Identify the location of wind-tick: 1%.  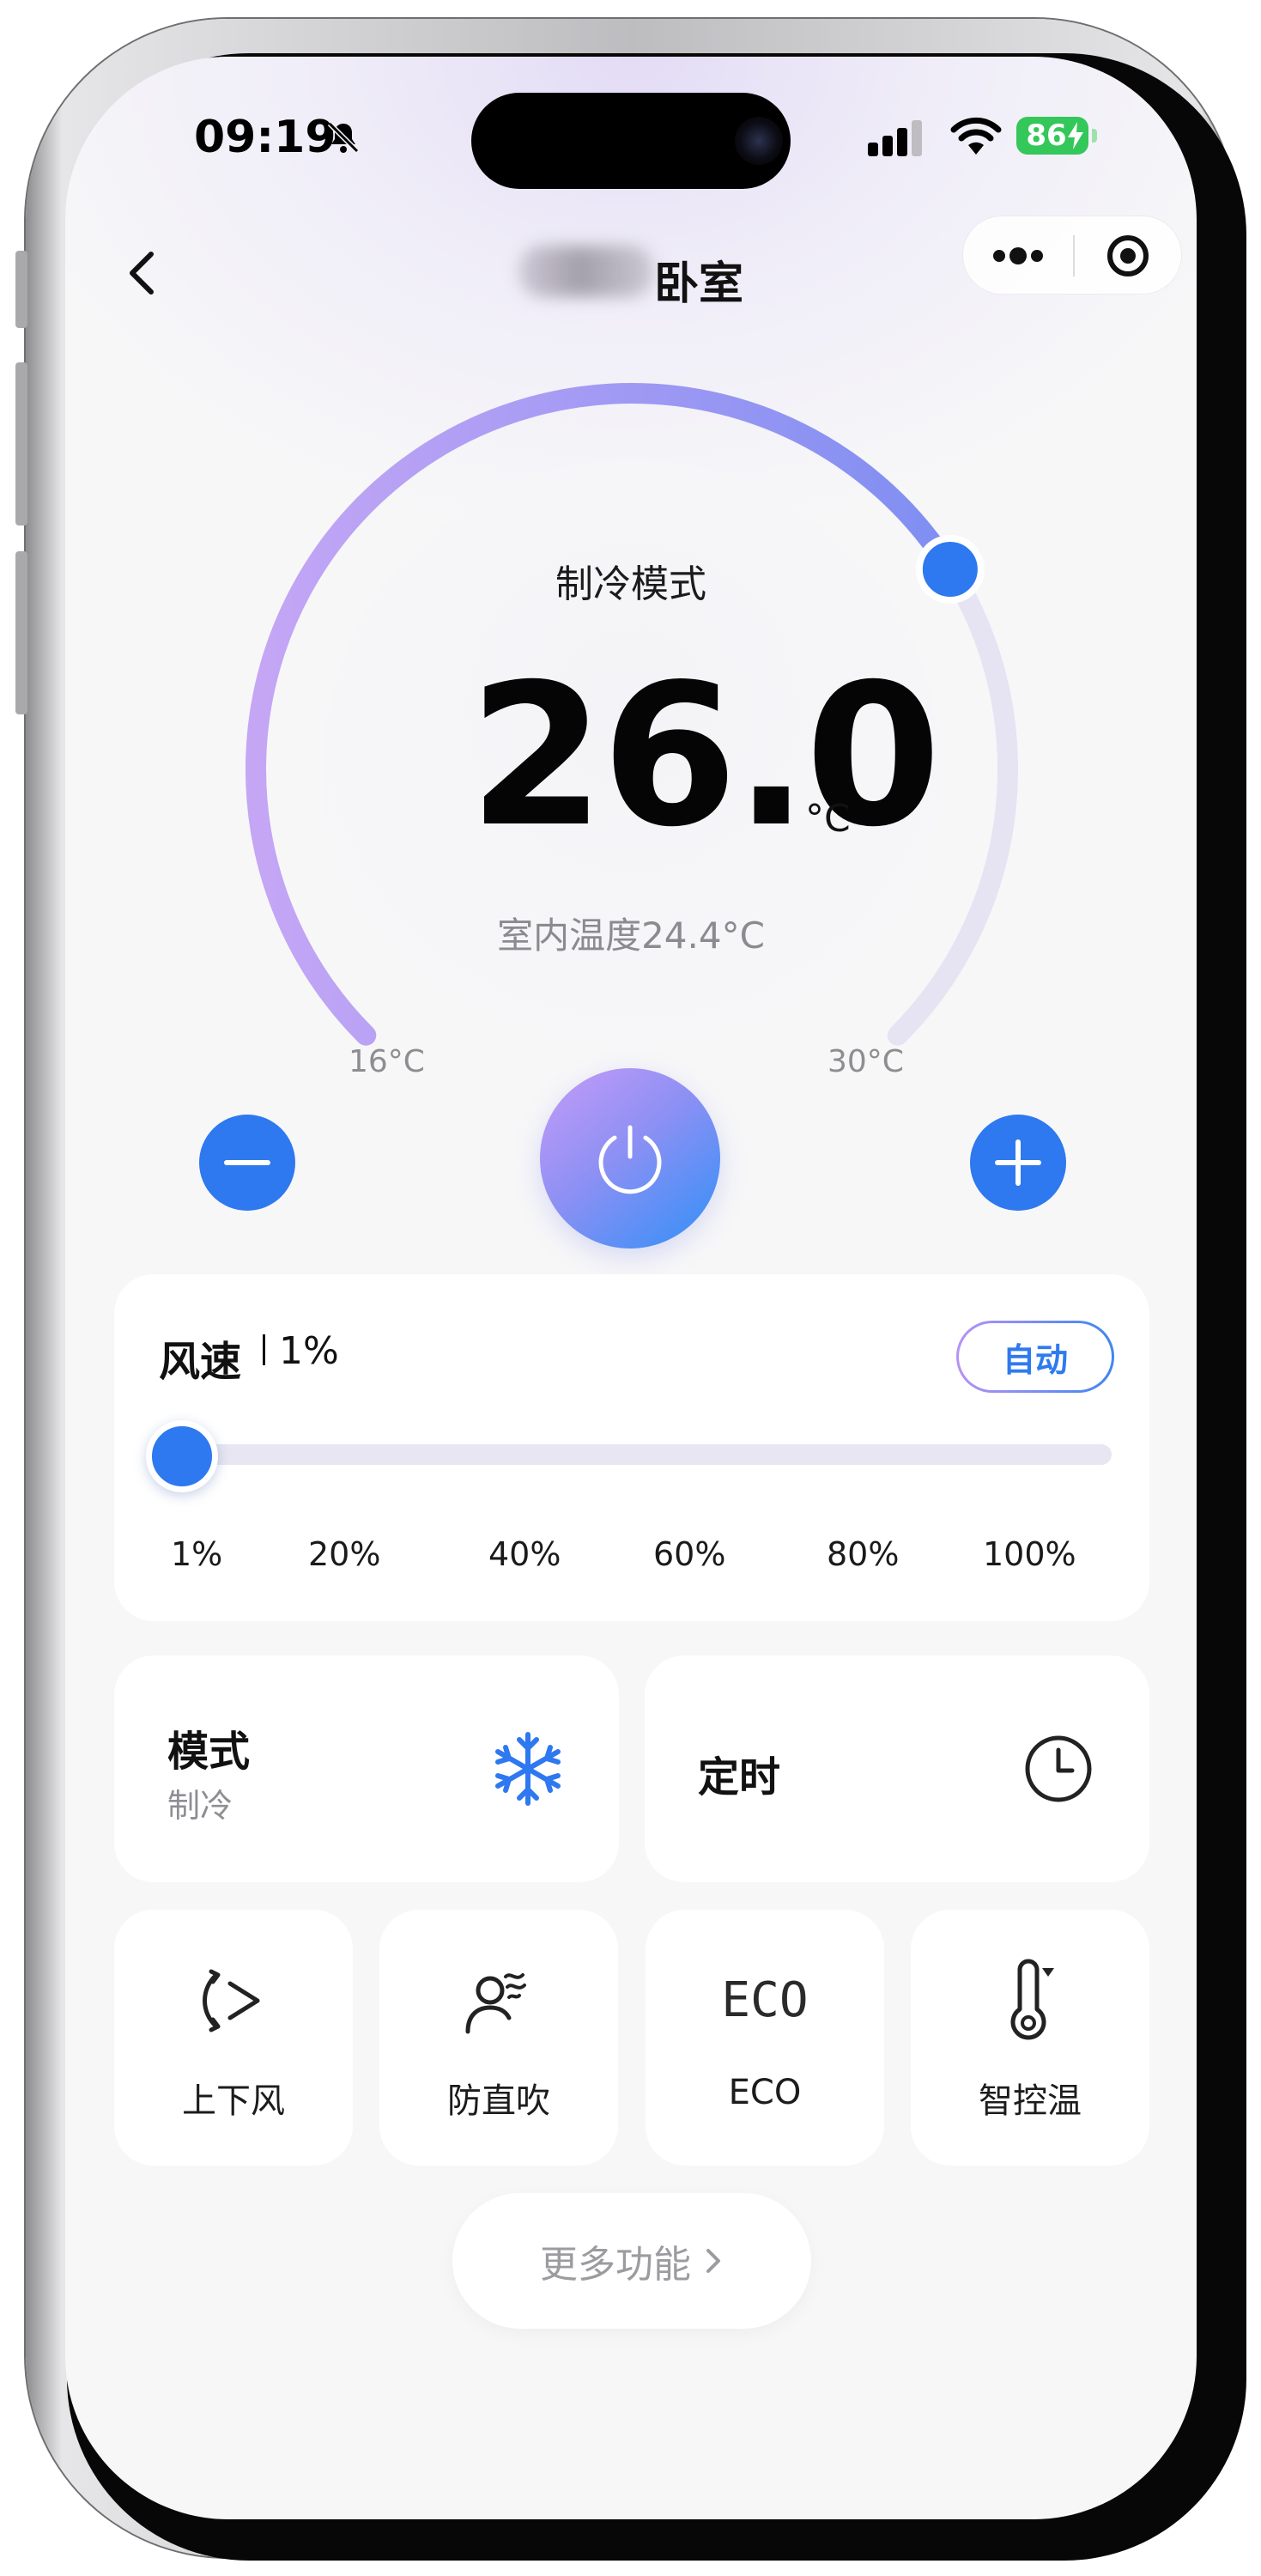
(197, 1554).